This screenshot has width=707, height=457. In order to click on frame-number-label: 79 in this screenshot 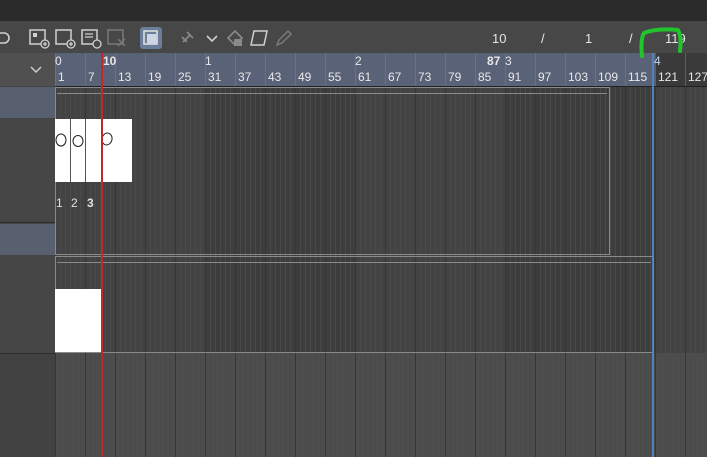, I will do `click(455, 77)`.